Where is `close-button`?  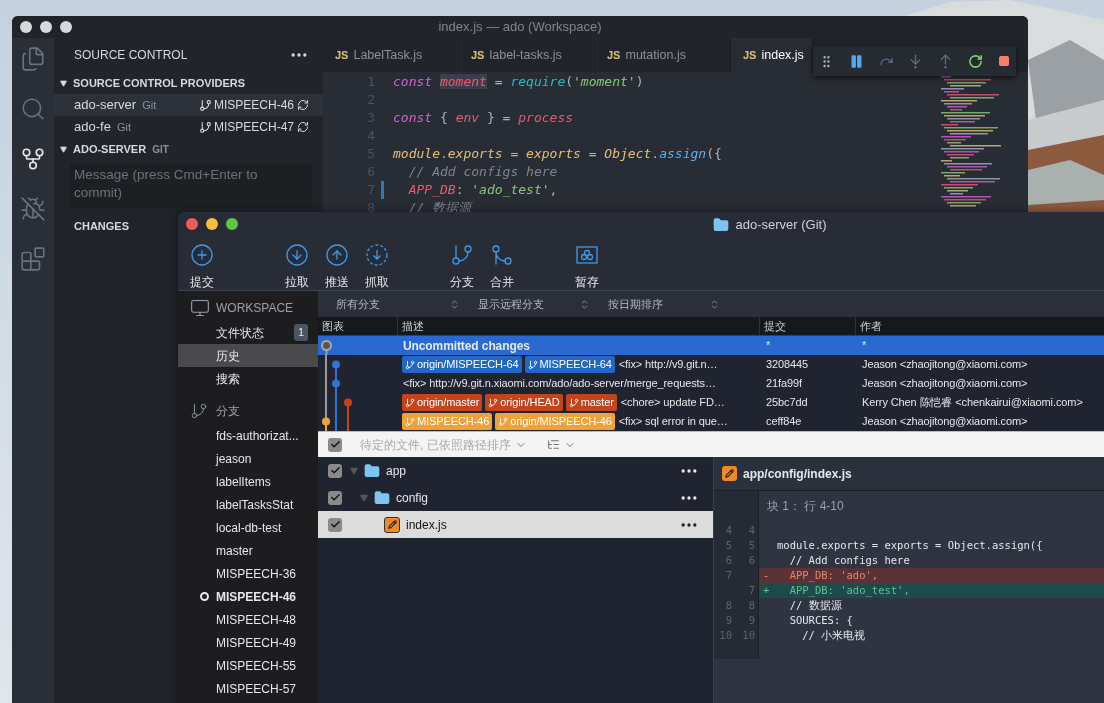
close-button is located at coordinates (26, 27).